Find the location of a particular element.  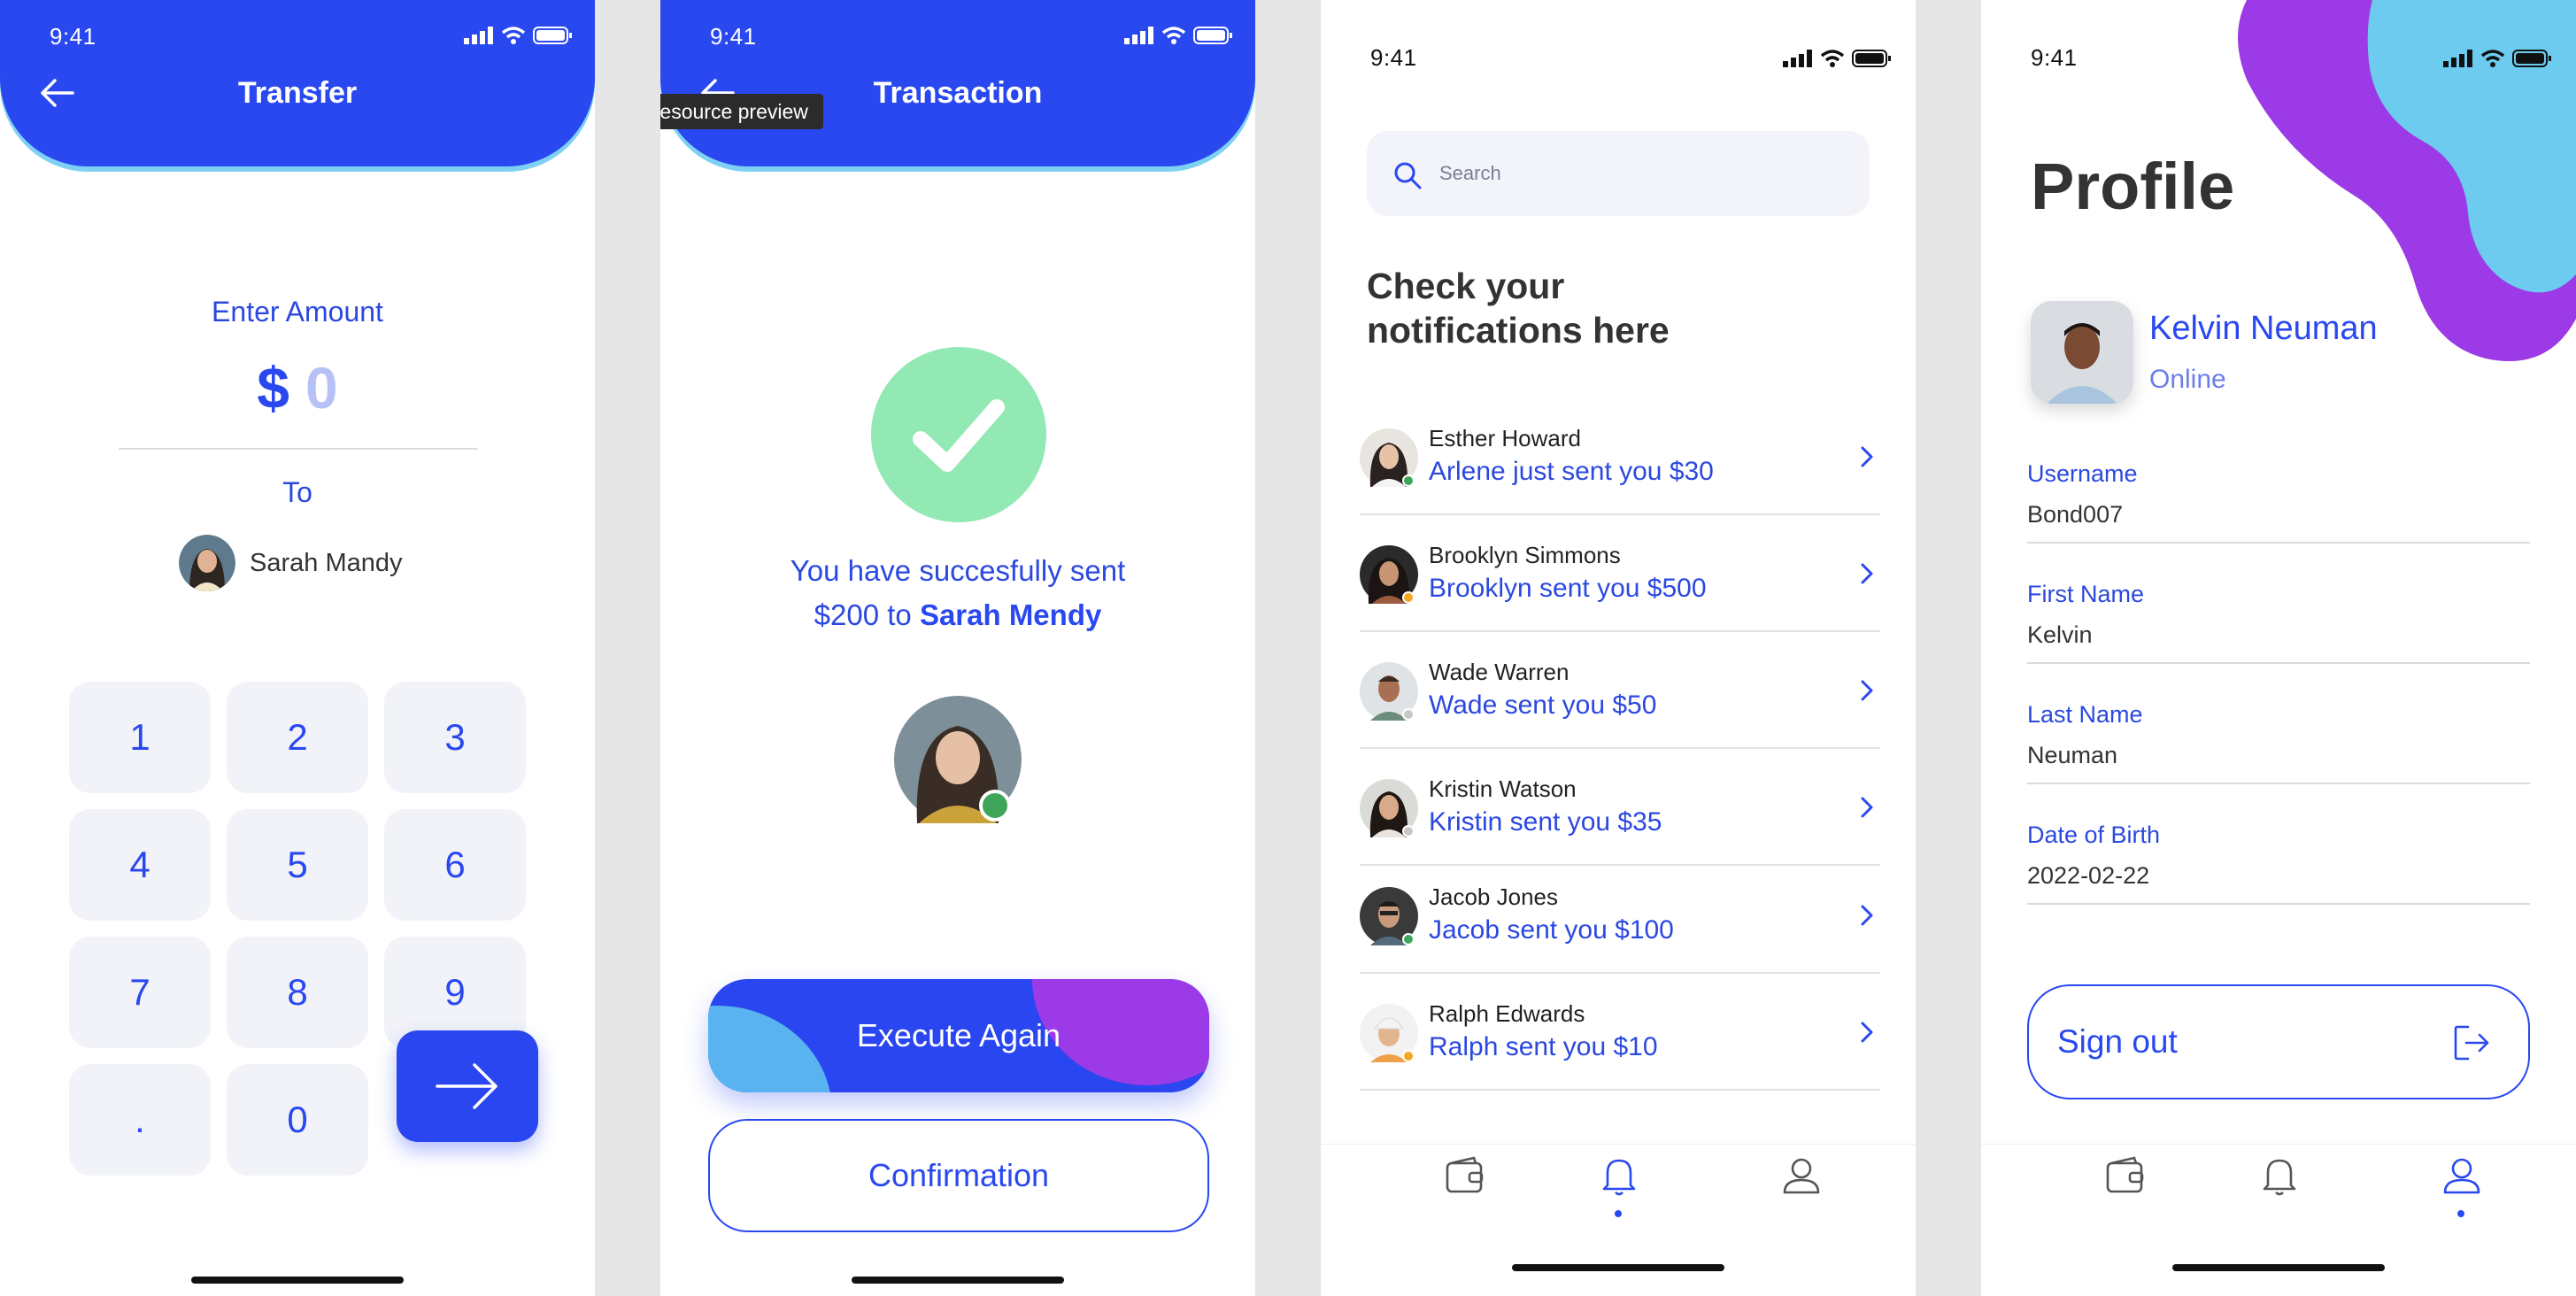

key-6: 6 is located at coordinates (455, 865).